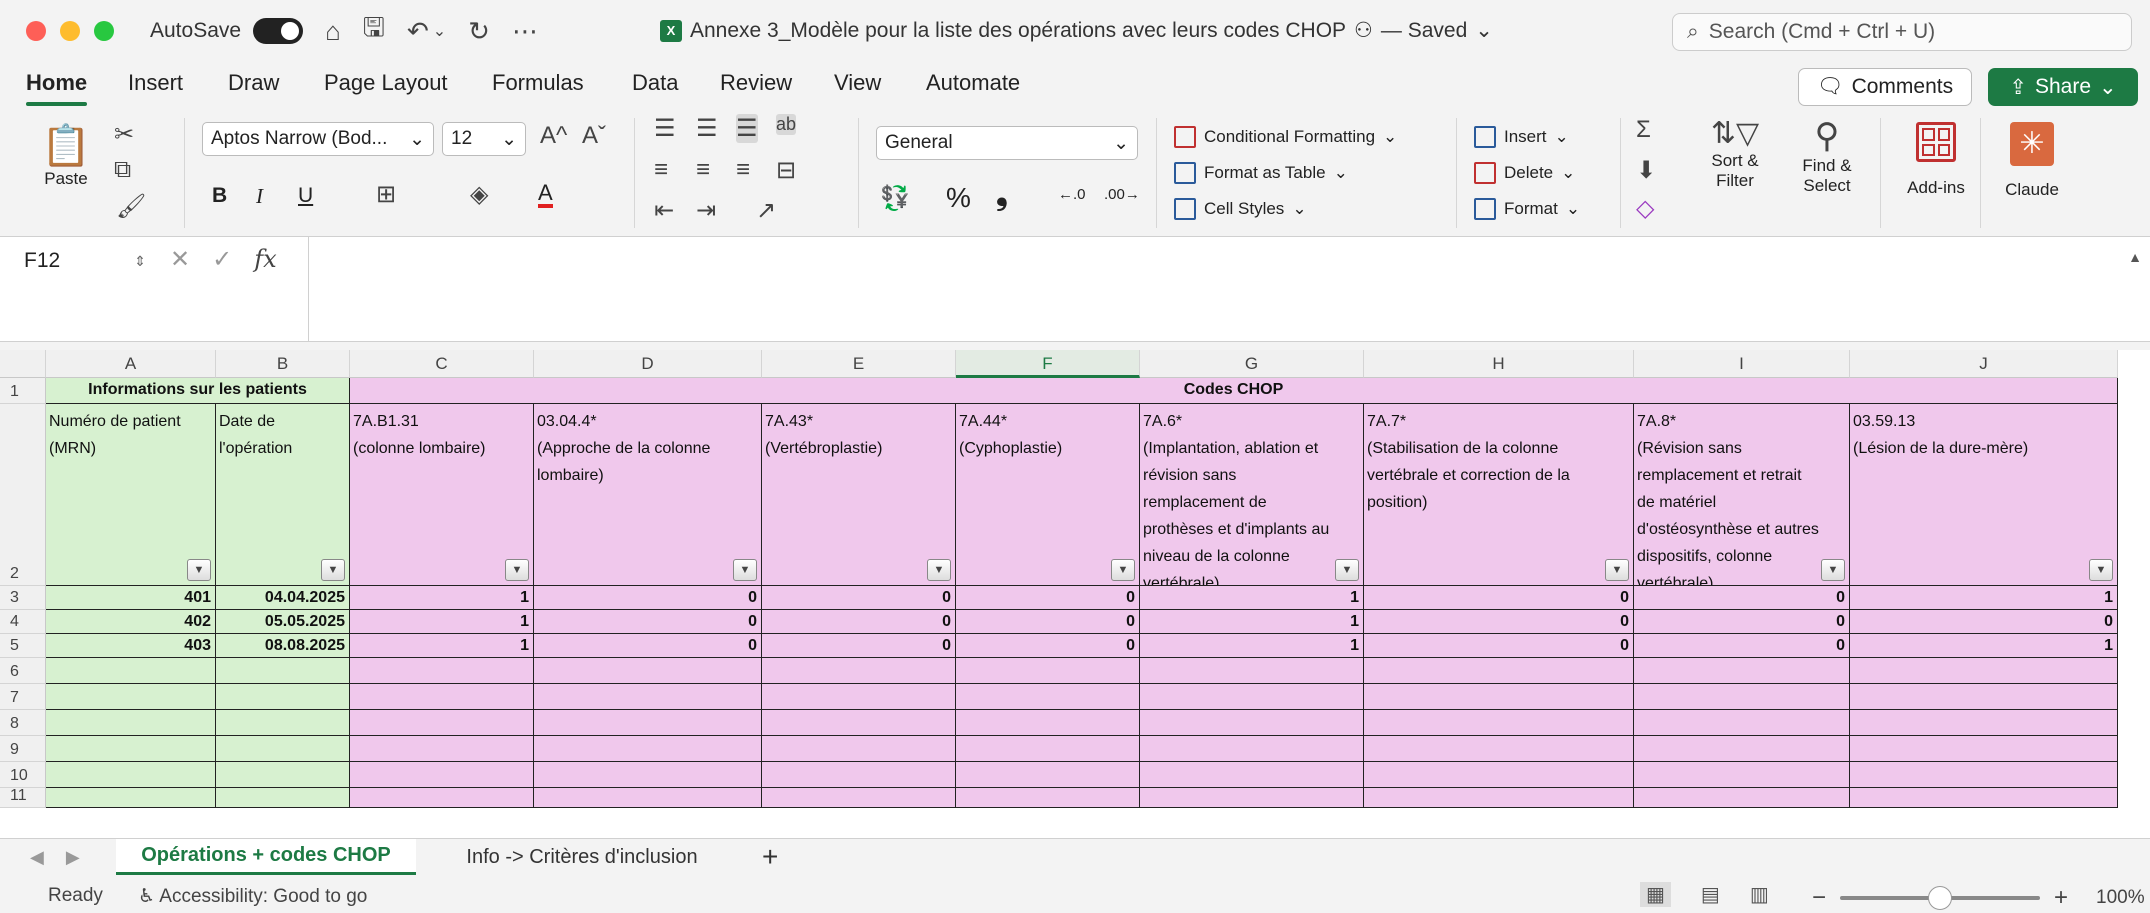 The height and width of the screenshot is (913, 2150). Describe the element at coordinates (122, 170) in the screenshot. I see `copy-icon: ⧉` at that location.